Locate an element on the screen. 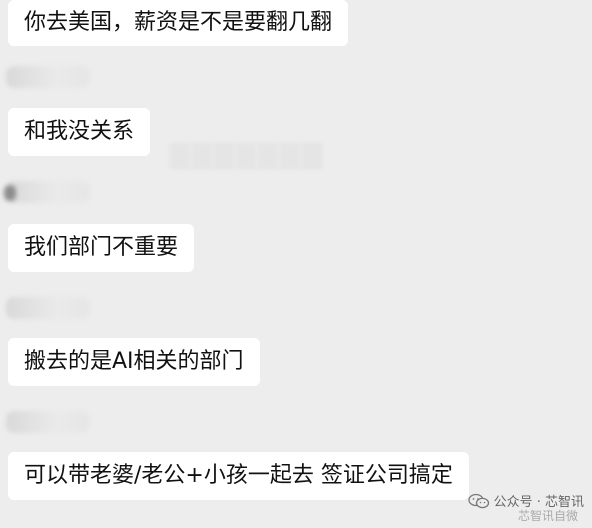  message-text-3: 我们部门不重要 is located at coordinates (101, 247).